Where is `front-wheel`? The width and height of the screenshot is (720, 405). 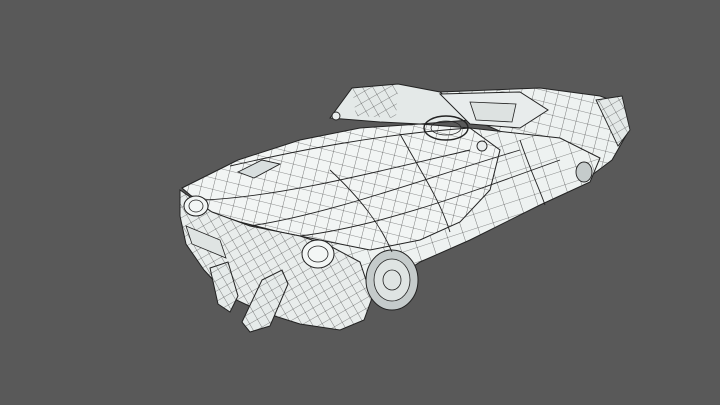 front-wheel is located at coordinates (392, 280).